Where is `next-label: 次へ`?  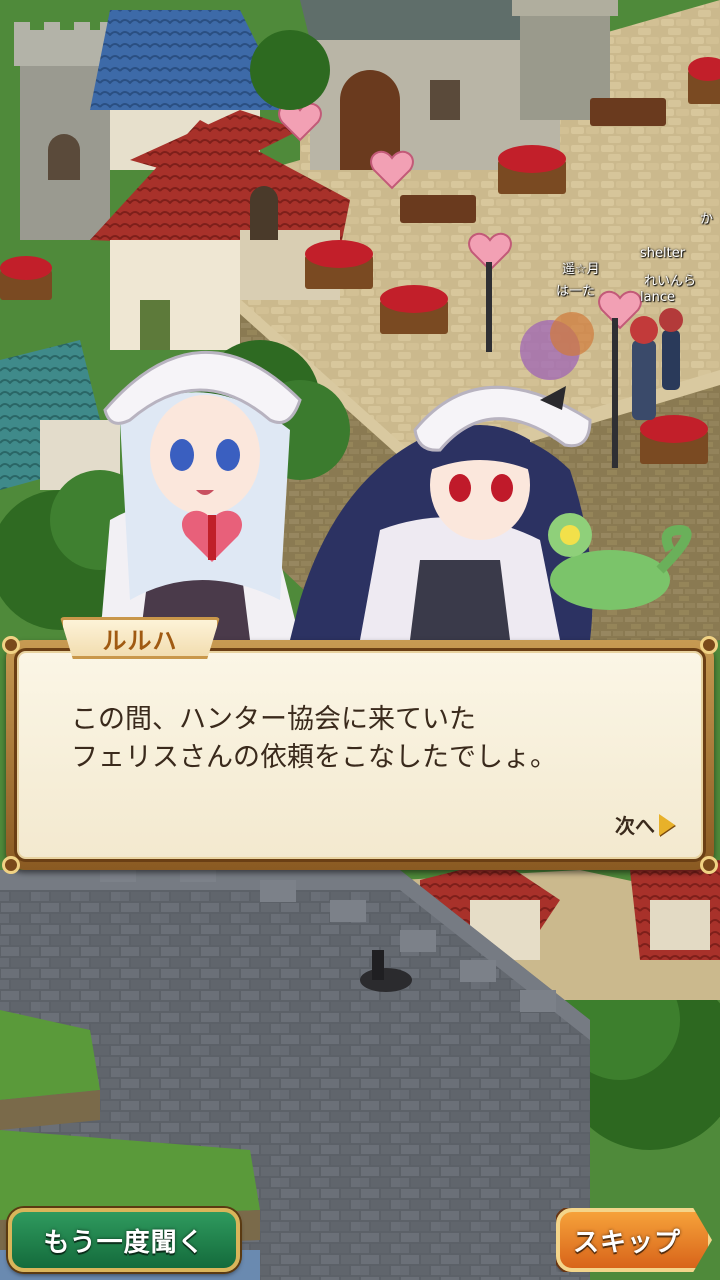 next-label: 次へ is located at coordinates (635, 826).